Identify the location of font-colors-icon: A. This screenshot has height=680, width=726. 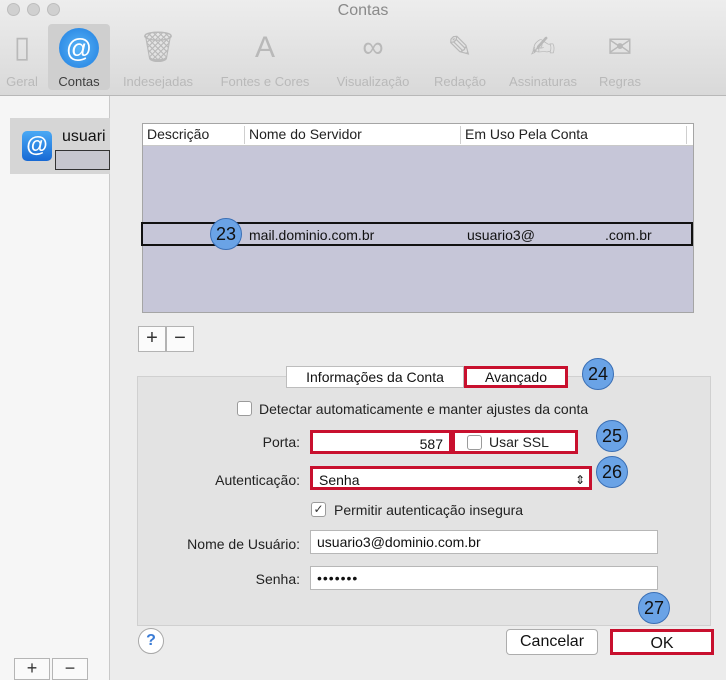
(264, 47).